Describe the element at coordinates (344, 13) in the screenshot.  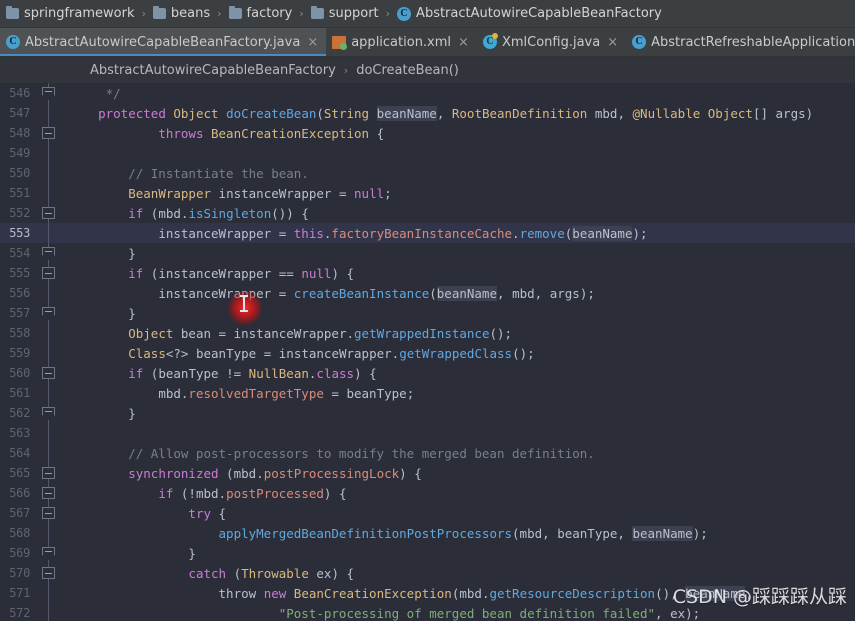
I see `breadcrumb-item-support: support` at that location.